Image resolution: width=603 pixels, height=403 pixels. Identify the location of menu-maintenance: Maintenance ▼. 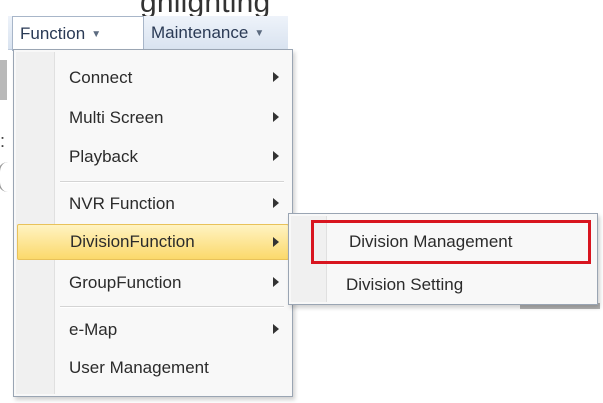
(218, 33).